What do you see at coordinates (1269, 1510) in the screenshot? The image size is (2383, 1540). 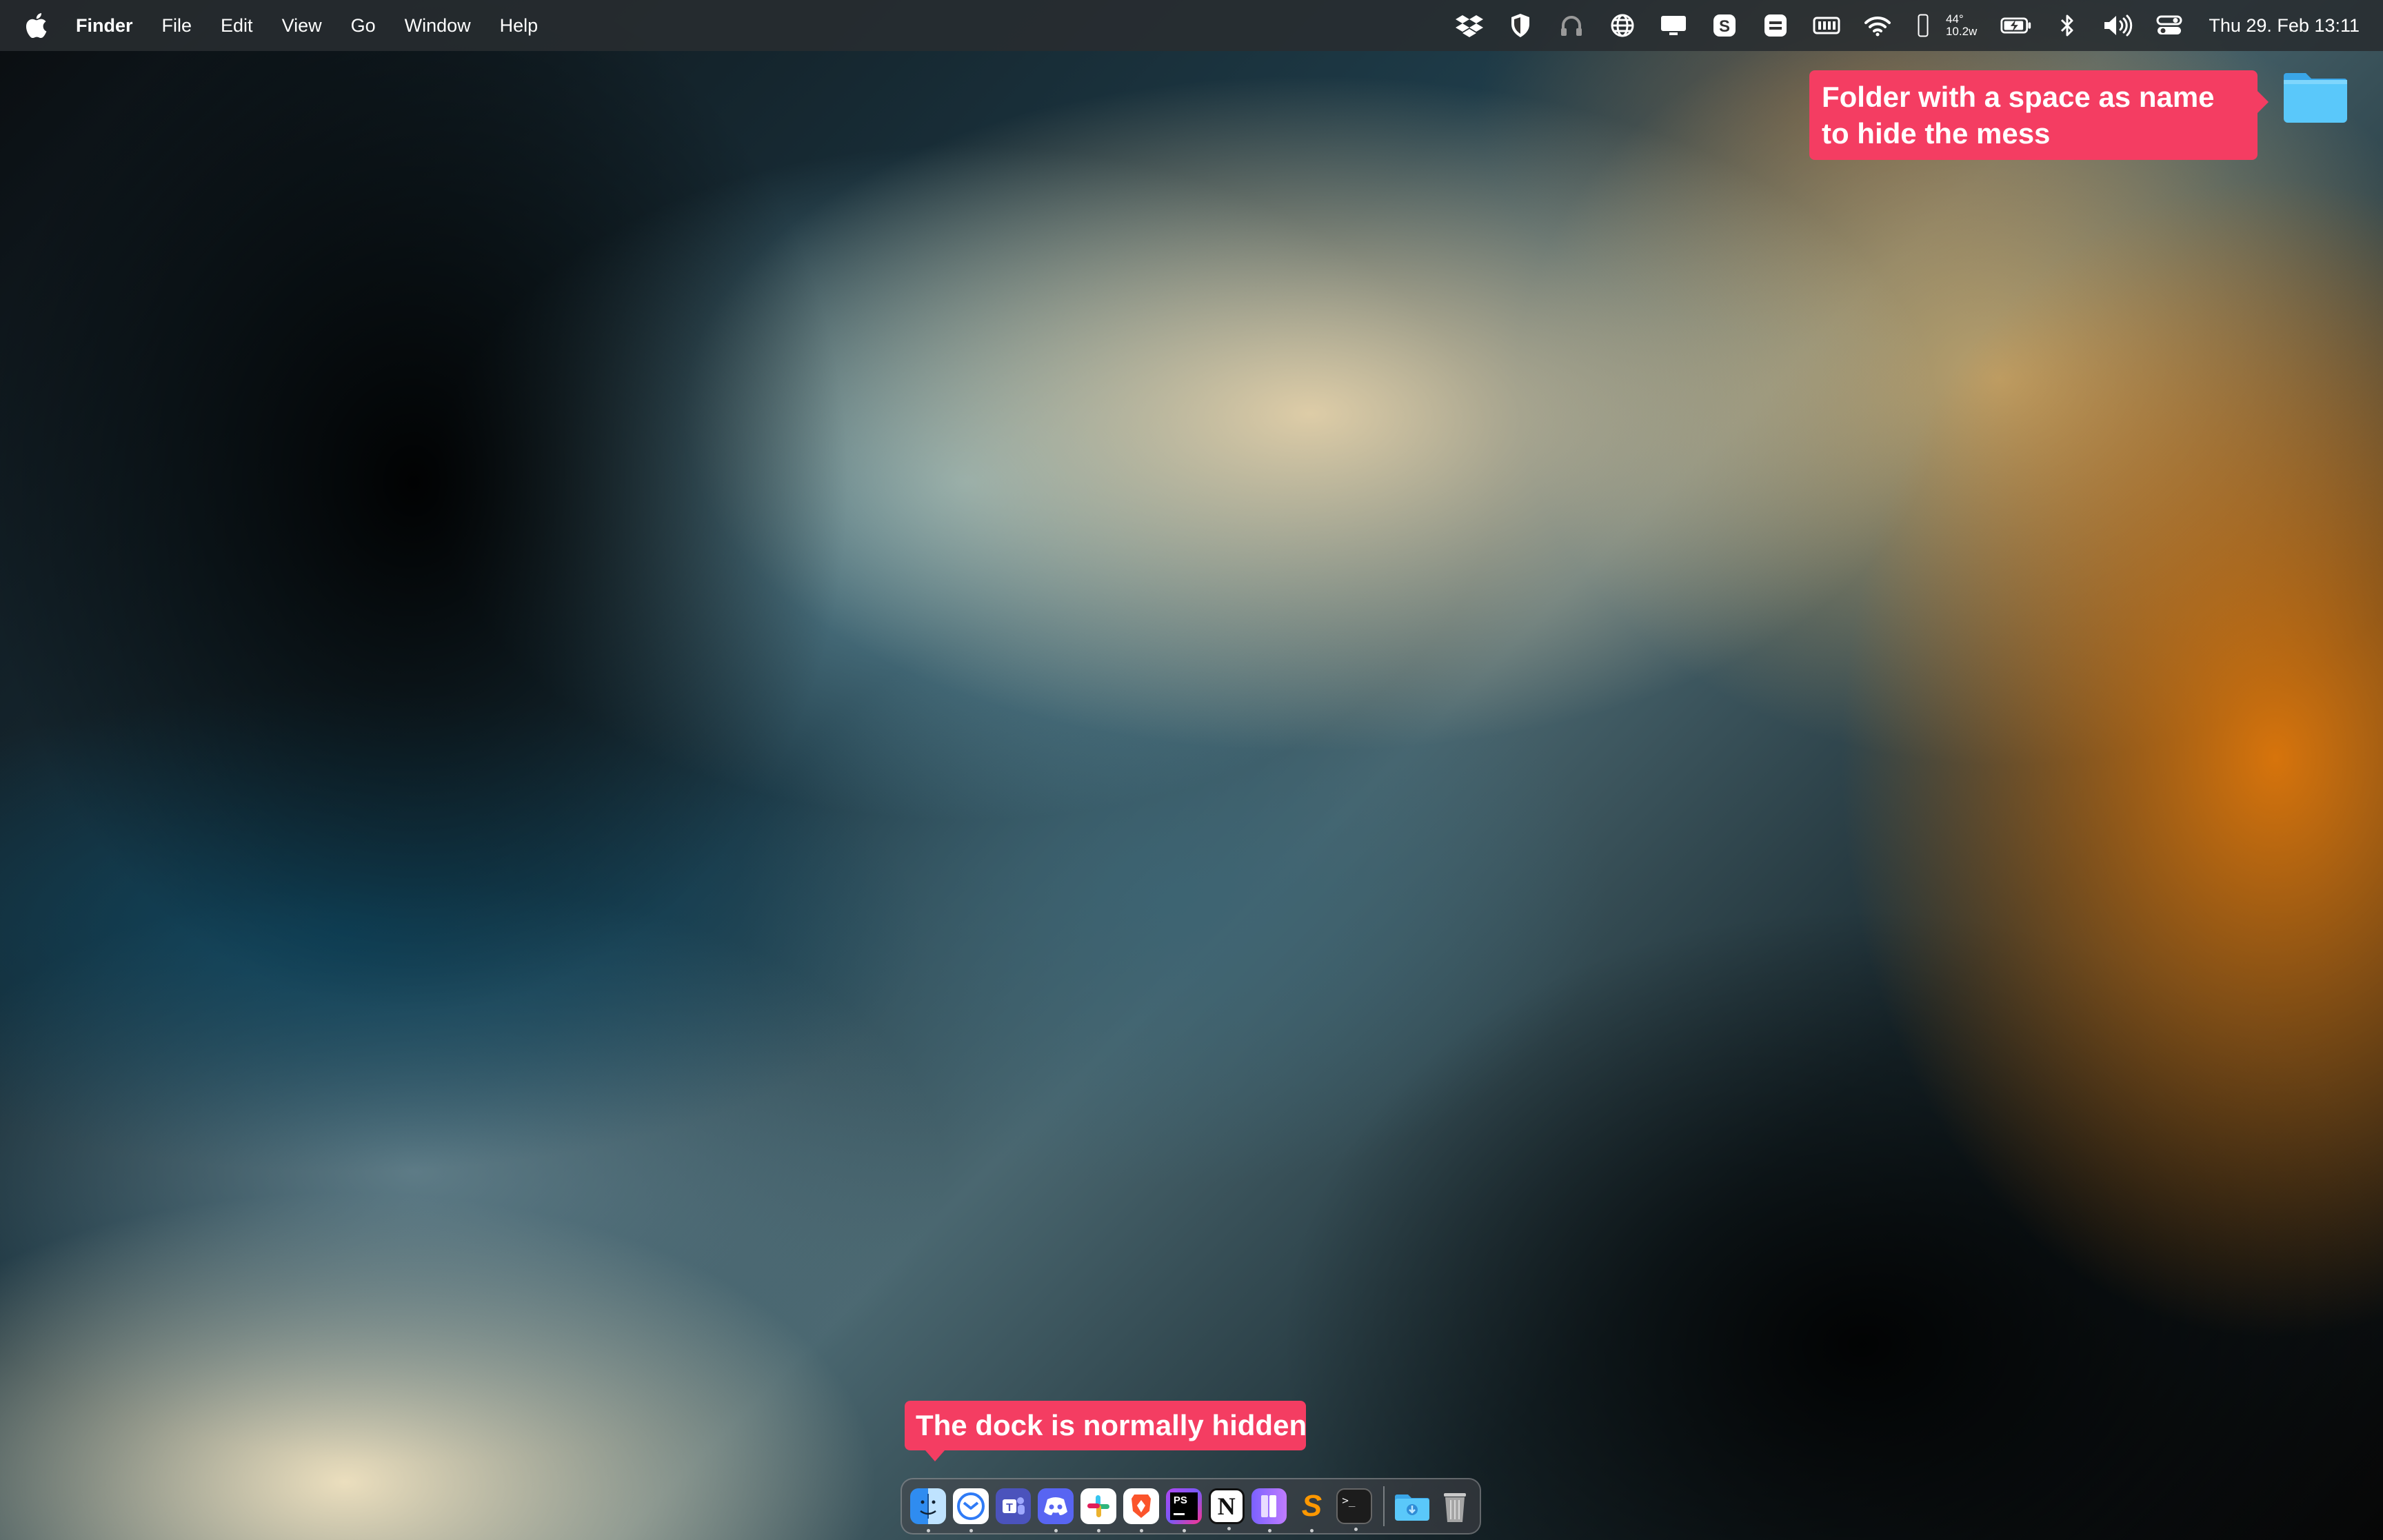 I see `books-icon` at bounding box center [1269, 1510].